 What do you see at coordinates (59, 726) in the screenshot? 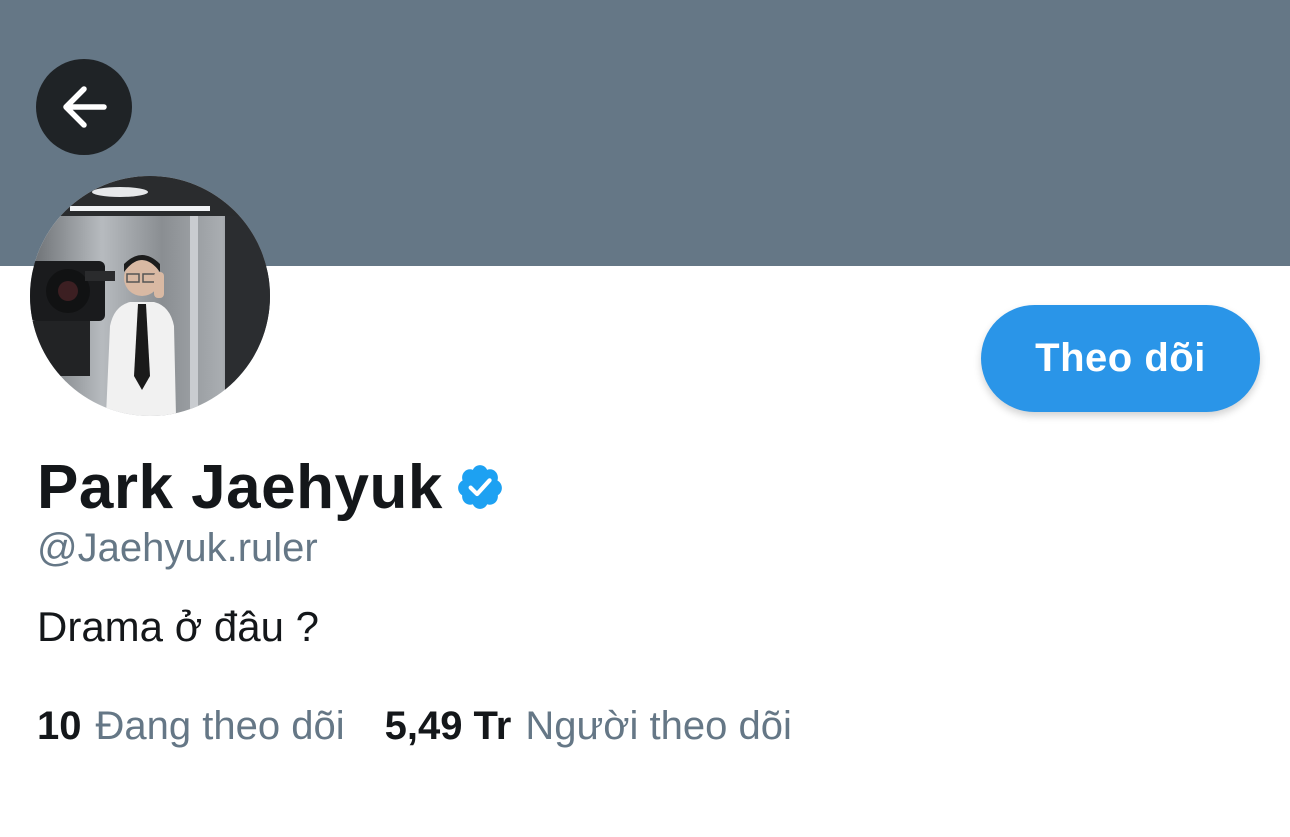
I see `following-count: 10` at bounding box center [59, 726].